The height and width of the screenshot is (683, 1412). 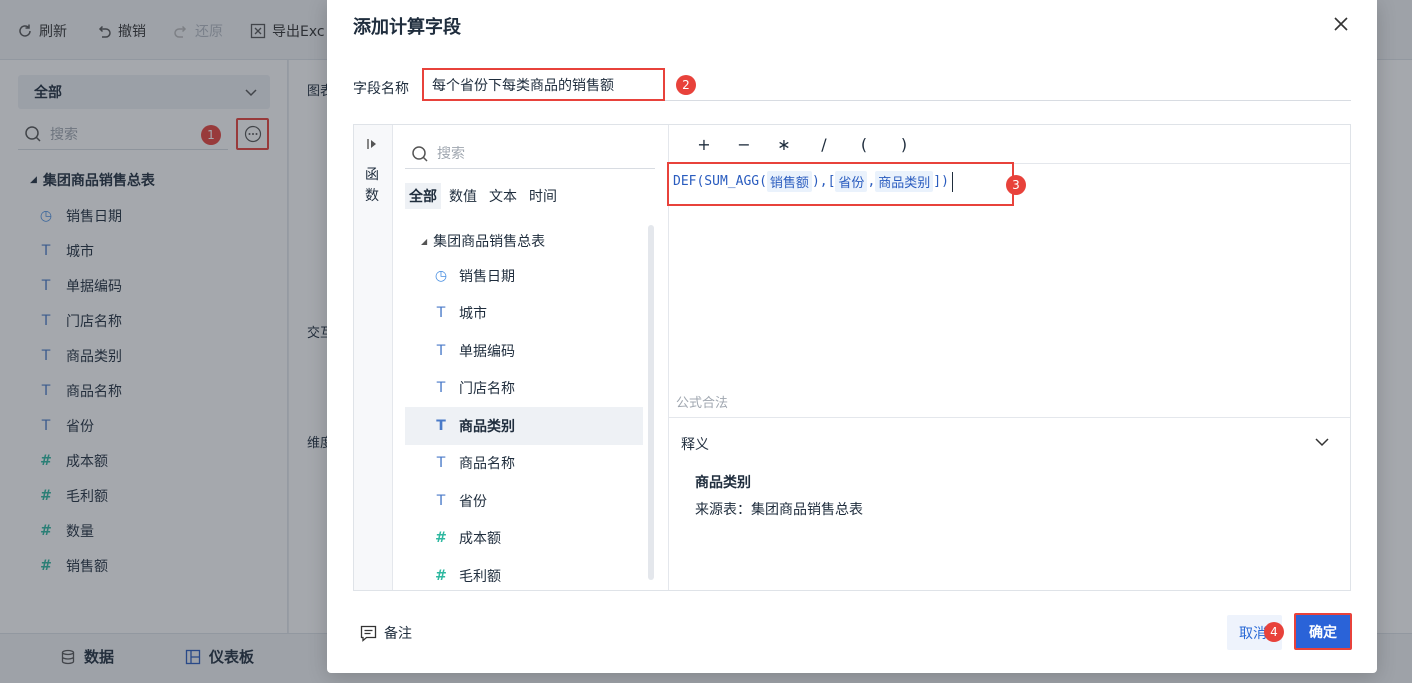 What do you see at coordinates (702, 403) in the screenshot?
I see `syntax-status: 公式合法` at bounding box center [702, 403].